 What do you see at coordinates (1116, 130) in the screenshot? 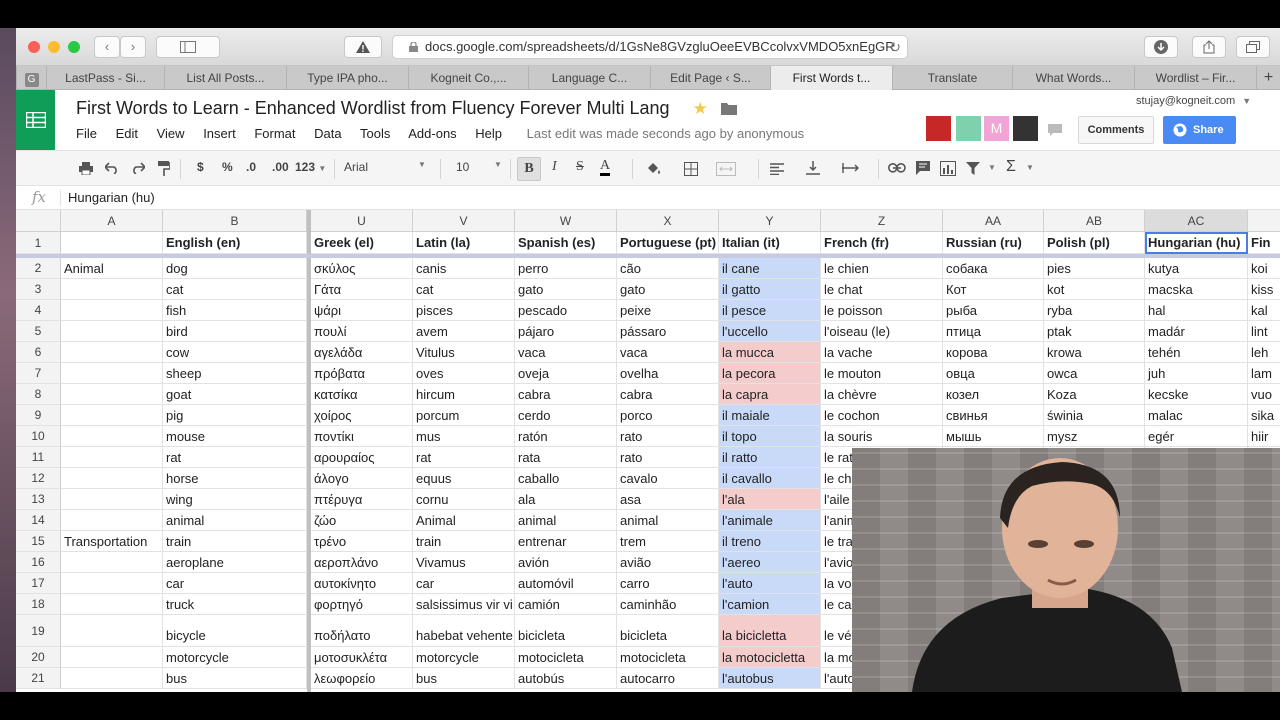
I see `comments-button: Comments` at bounding box center [1116, 130].